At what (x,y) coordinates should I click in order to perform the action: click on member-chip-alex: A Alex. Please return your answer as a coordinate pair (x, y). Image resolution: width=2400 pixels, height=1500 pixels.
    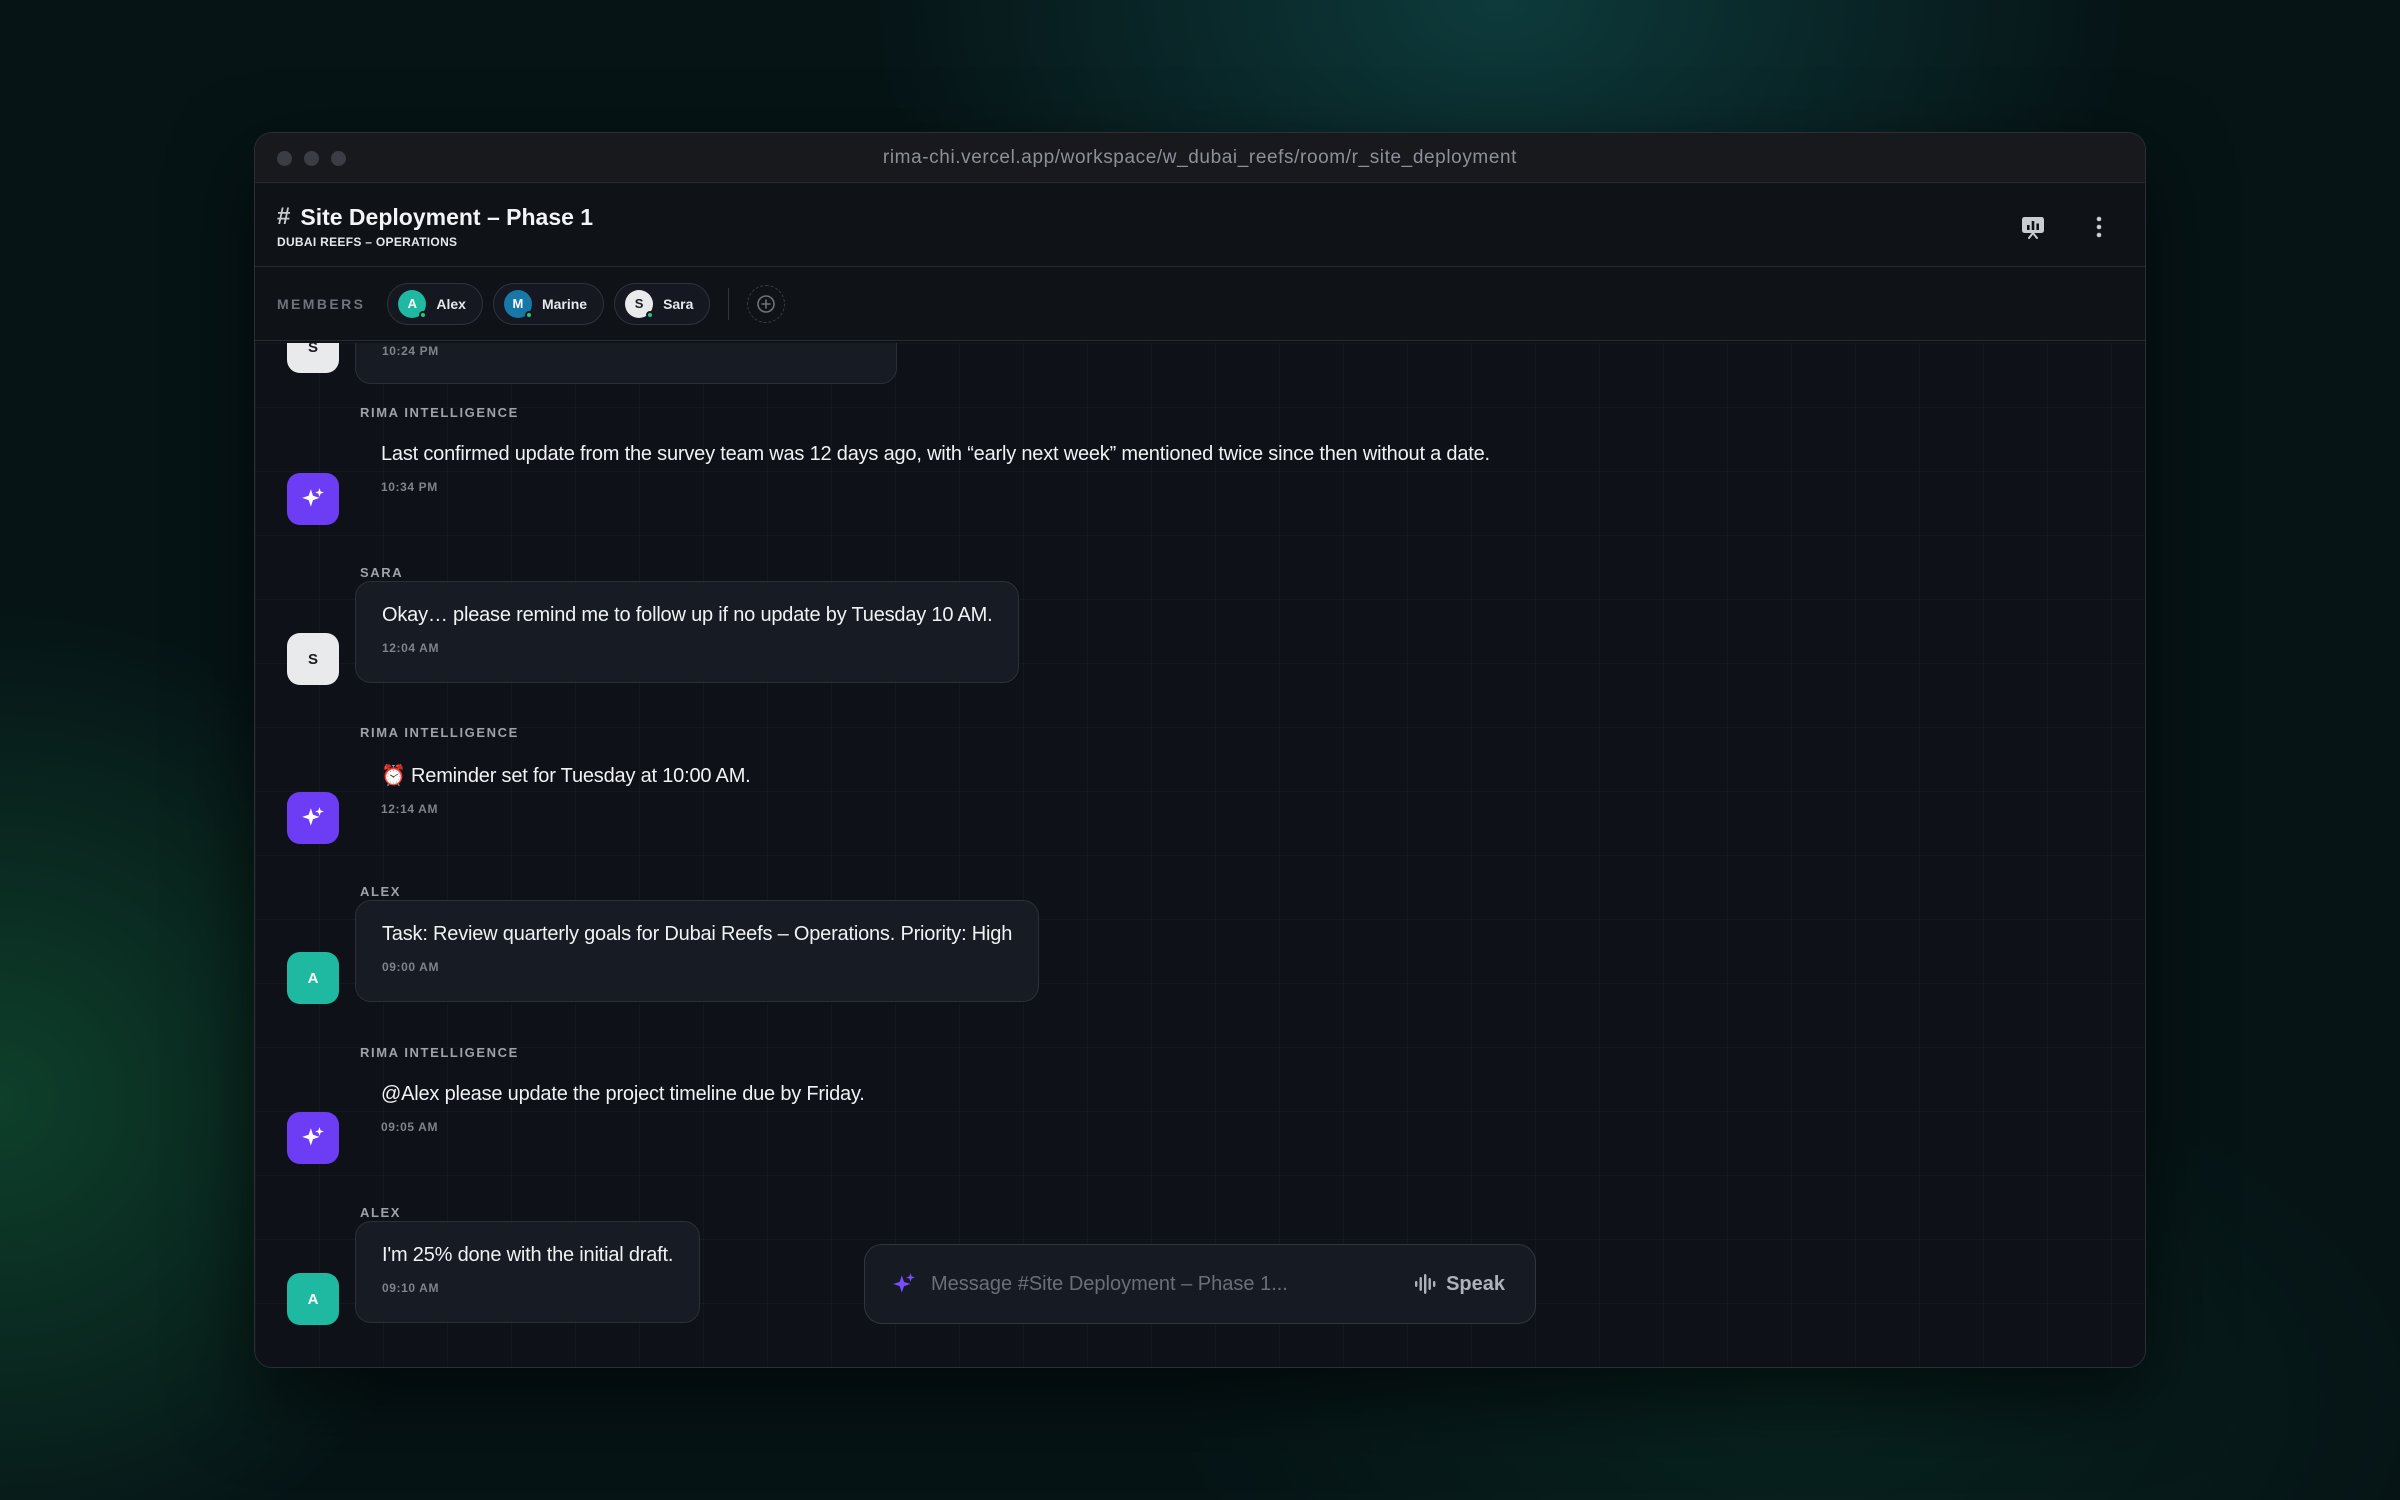
    Looking at the image, I should click on (435, 303).